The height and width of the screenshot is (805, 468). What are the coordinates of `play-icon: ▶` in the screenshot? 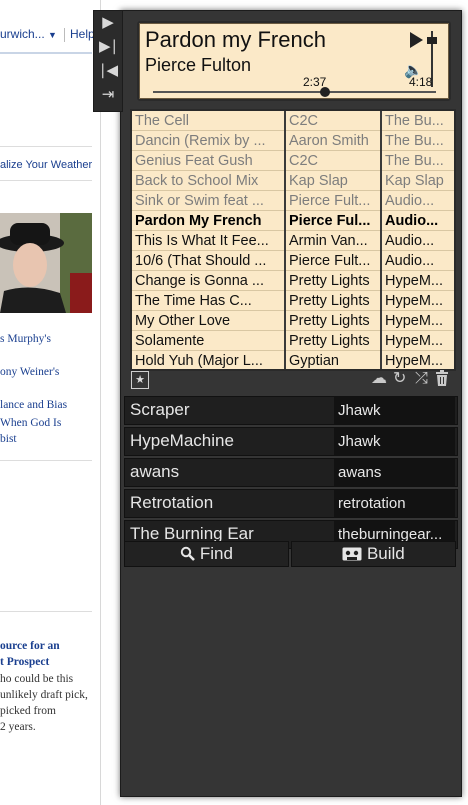 It's located at (108, 23).